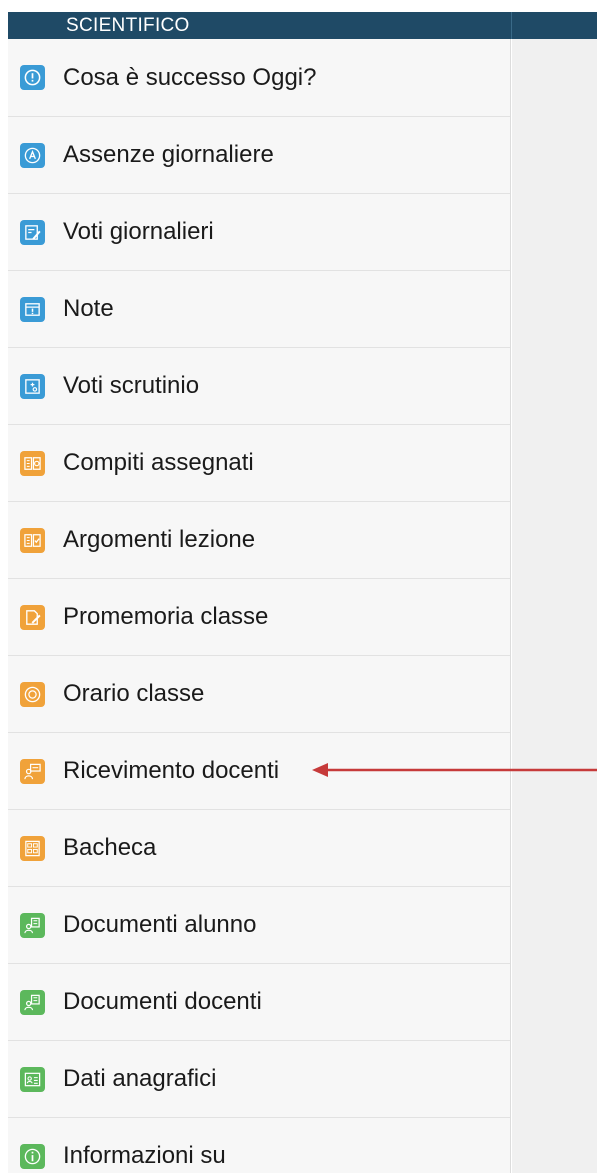 The width and height of the screenshot is (597, 1173). I want to click on menu-item-documenti-docenti: Documenti docenti, so click(259, 1002).